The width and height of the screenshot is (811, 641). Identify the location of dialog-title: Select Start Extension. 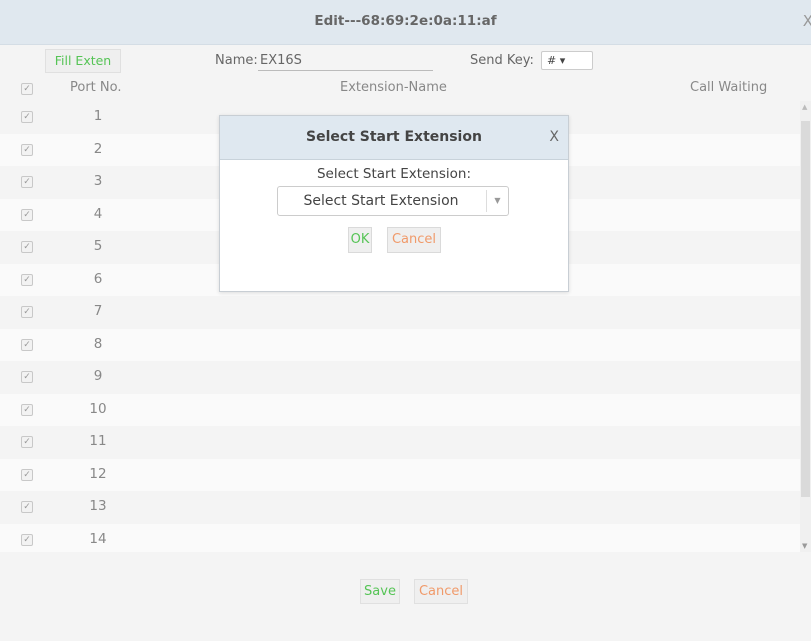
(394, 137).